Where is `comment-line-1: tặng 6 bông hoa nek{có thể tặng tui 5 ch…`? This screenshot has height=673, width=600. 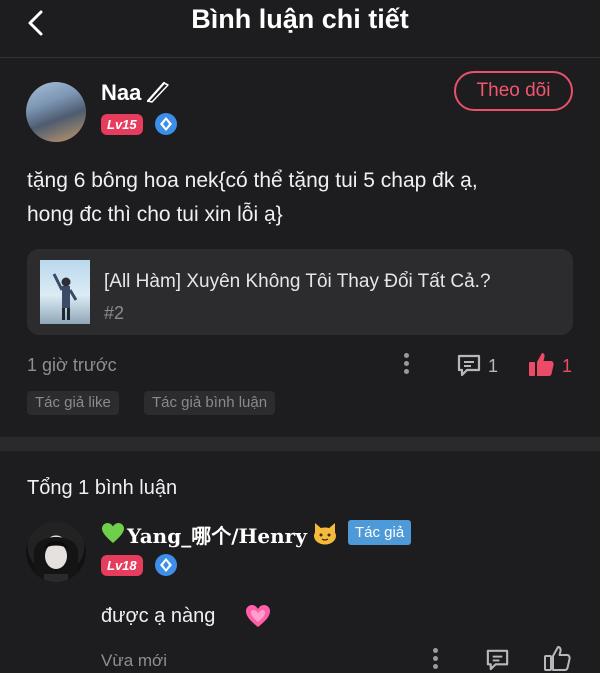 comment-line-1: tặng 6 bông hoa nek{có thể tặng tui 5 ch… is located at coordinates (252, 180).